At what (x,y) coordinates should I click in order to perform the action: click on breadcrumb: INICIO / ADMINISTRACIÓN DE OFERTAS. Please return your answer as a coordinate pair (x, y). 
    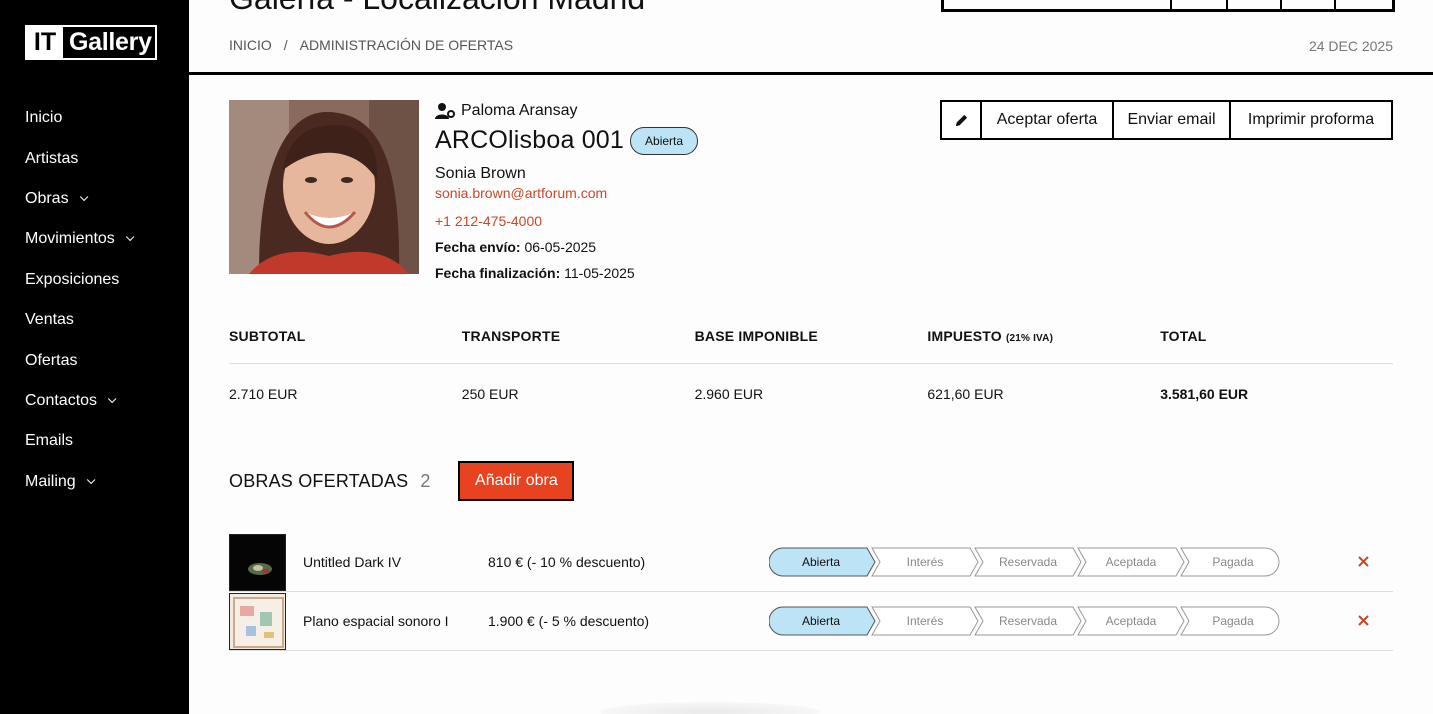
    Looking at the image, I should click on (371, 45).